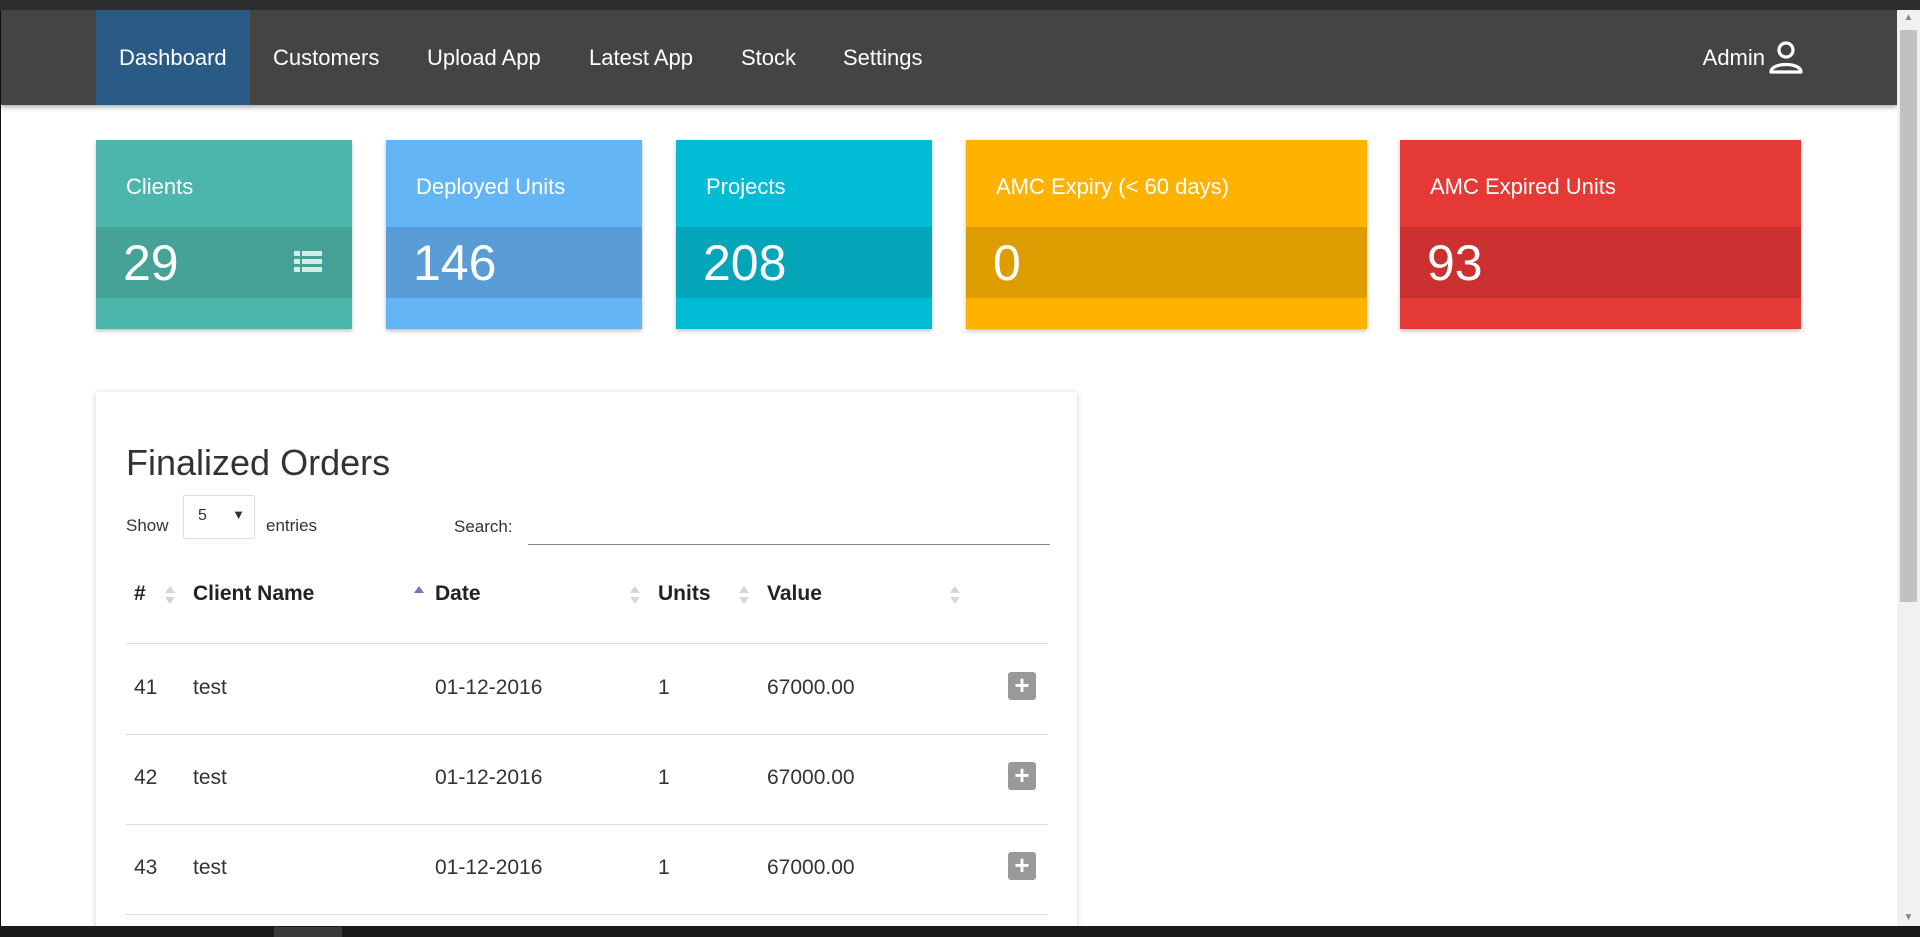  What do you see at coordinates (1786, 57) in the screenshot?
I see `user-icon` at bounding box center [1786, 57].